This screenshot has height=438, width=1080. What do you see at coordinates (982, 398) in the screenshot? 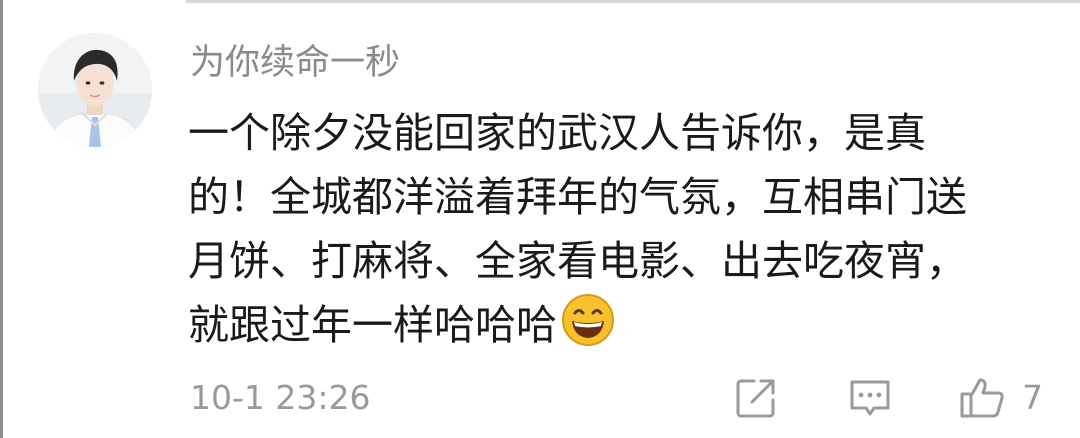
I see `thumbs-up-icon` at bounding box center [982, 398].